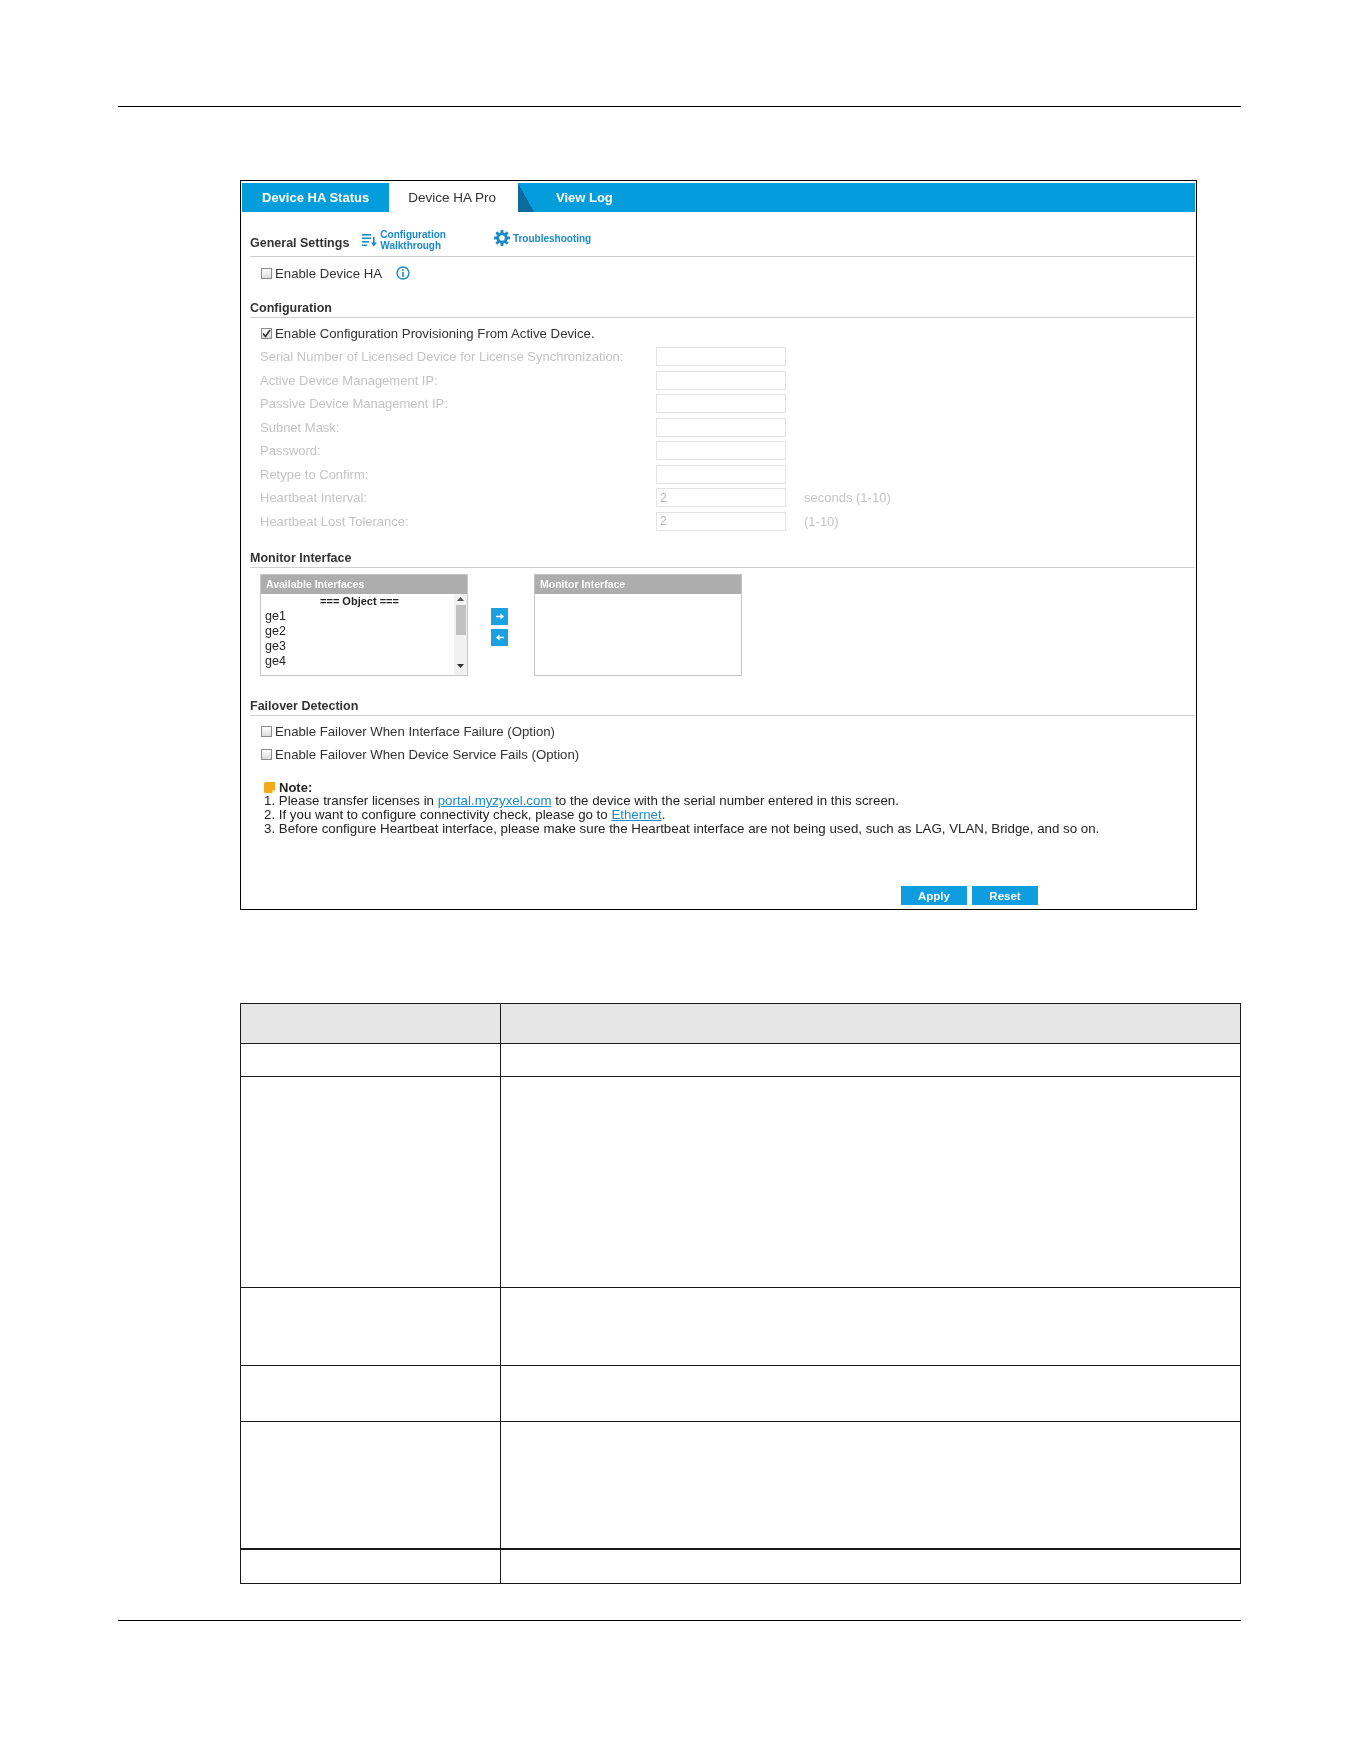 Image resolution: width=1361 pixels, height=1761 pixels. Describe the element at coordinates (494, 800) in the screenshot. I see `link: portal.myzyxel.com` at that location.